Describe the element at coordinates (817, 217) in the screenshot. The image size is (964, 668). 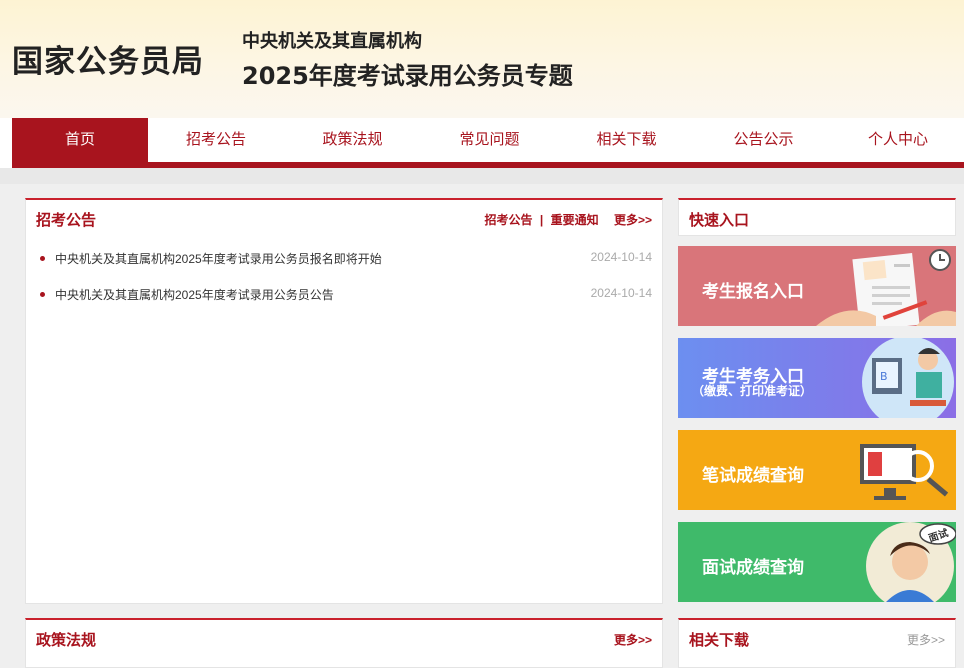
I see `quick-entry-panel: 快速入口` at that location.